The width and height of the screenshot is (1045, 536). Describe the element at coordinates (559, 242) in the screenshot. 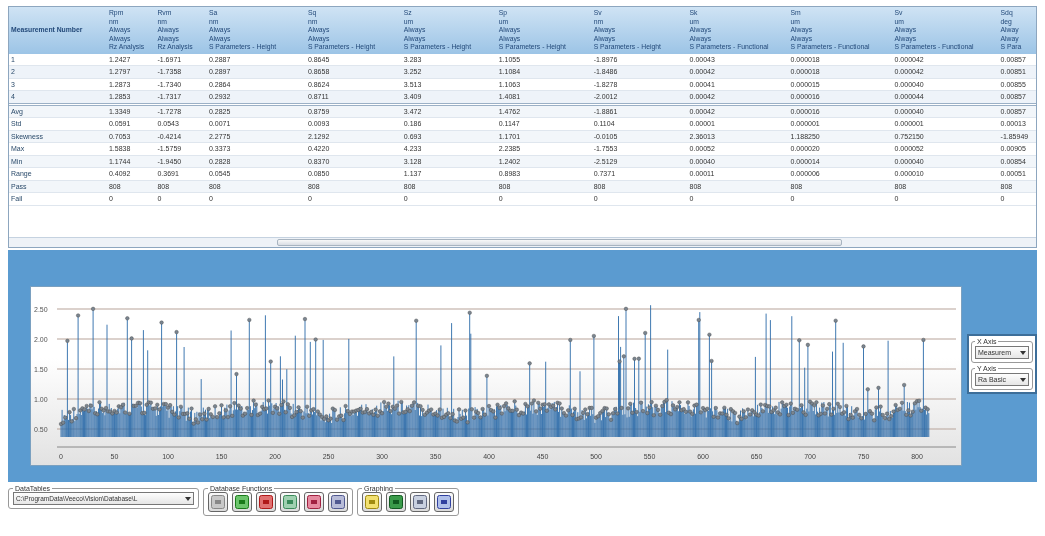

I see `scrollbar-thumb` at that location.